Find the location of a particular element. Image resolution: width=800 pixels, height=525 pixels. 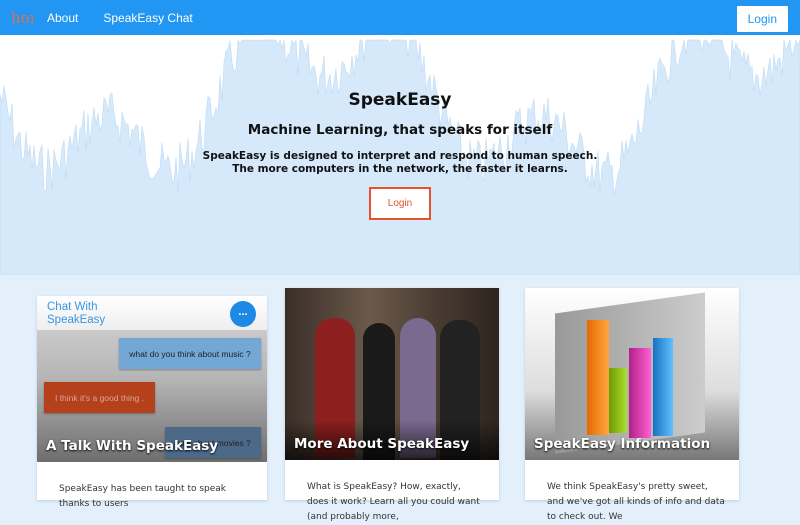

bar-chart-image: SpeakEasy Information is located at coordinates (632, 374).